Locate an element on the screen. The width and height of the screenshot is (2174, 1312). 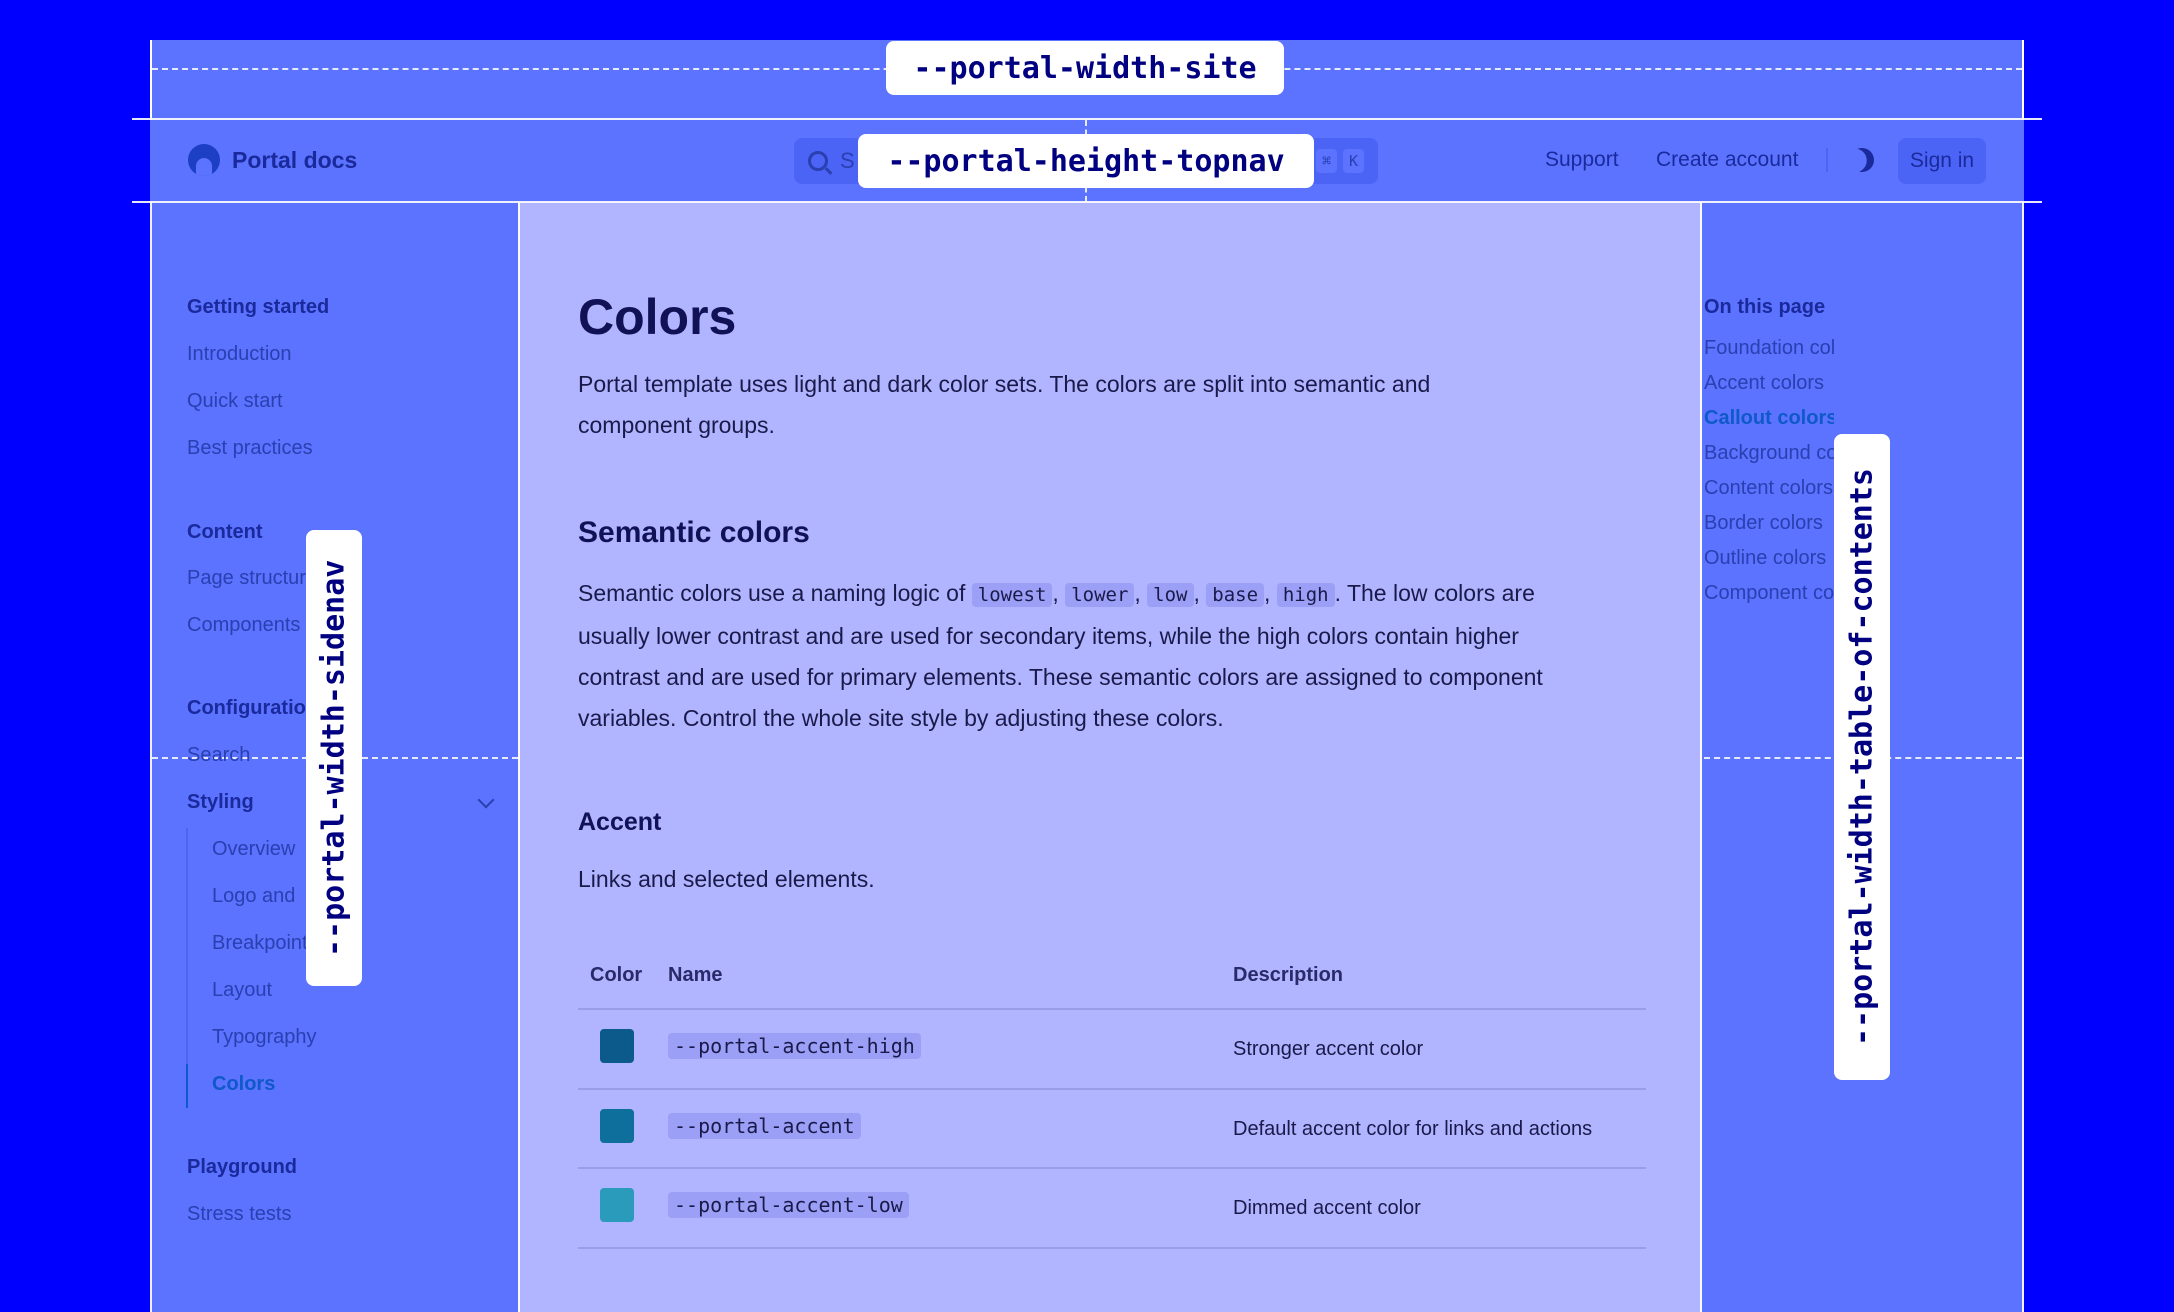
kbd-k: K is located at coordinates (1353, 161).